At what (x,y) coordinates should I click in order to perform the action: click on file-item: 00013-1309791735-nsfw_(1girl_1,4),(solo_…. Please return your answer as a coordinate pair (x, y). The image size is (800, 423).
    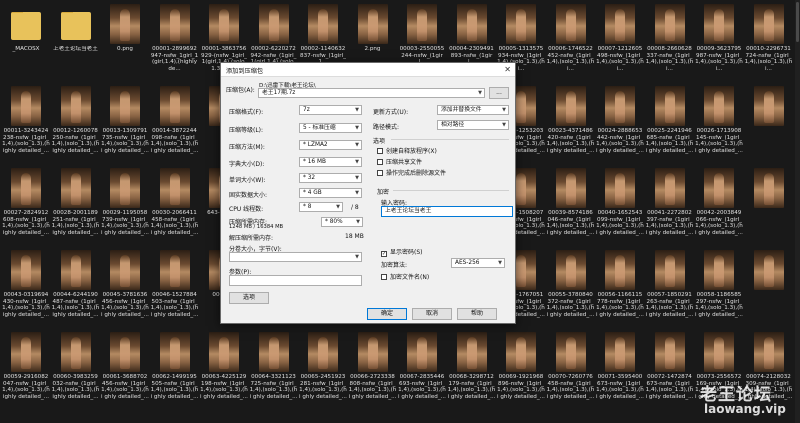
    Looking at the image, I should click on (125, 123).